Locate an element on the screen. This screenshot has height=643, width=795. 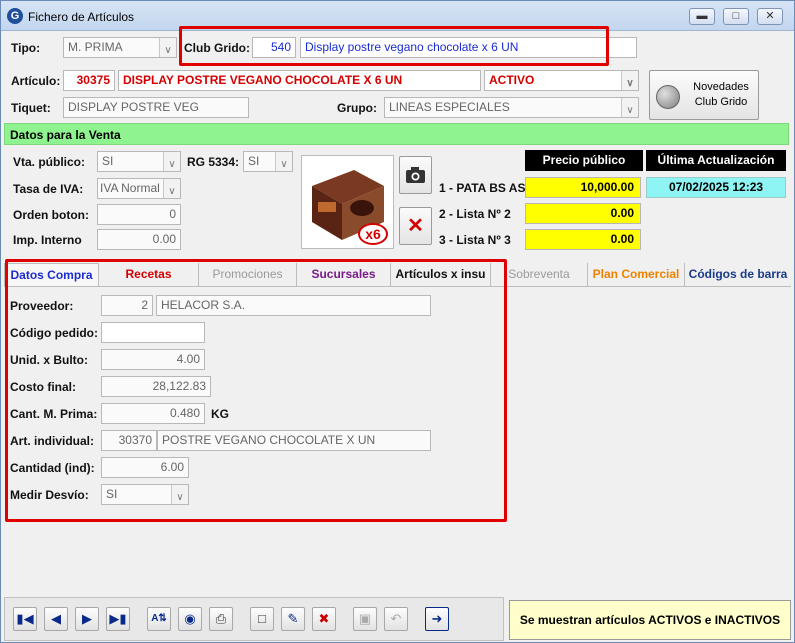
product-photo: x6 is located at coordinates (347, 202).